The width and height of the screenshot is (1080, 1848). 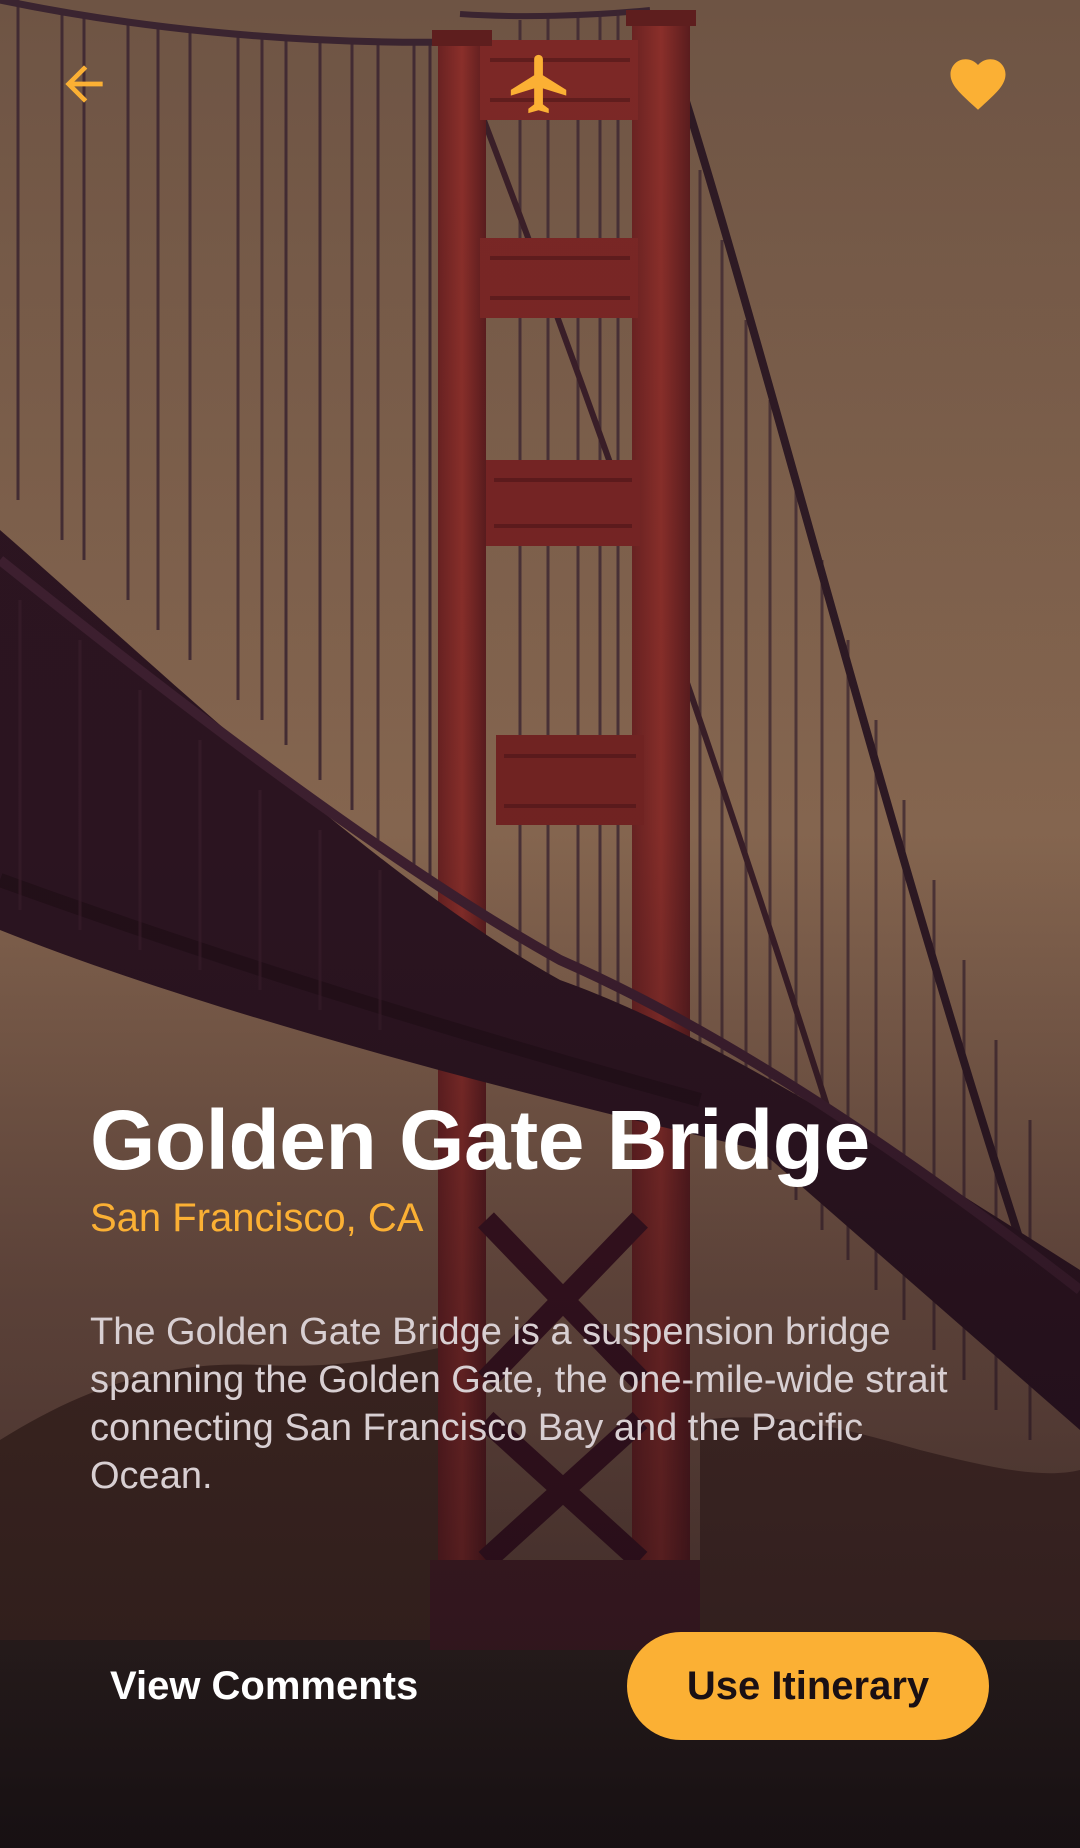 I want to click on back-button, so click(x=84, y=84).